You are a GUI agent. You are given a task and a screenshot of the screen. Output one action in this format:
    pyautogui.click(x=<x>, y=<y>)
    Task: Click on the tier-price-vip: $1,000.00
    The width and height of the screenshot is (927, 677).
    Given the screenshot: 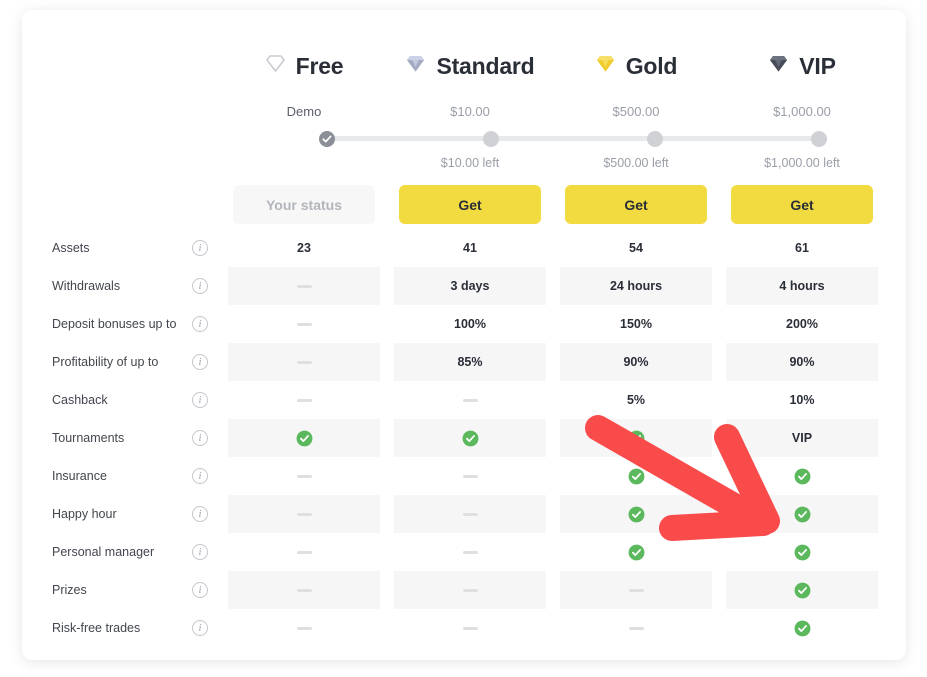 What is the action you would take?
    pyautogui.click(x=802, y=111)
    